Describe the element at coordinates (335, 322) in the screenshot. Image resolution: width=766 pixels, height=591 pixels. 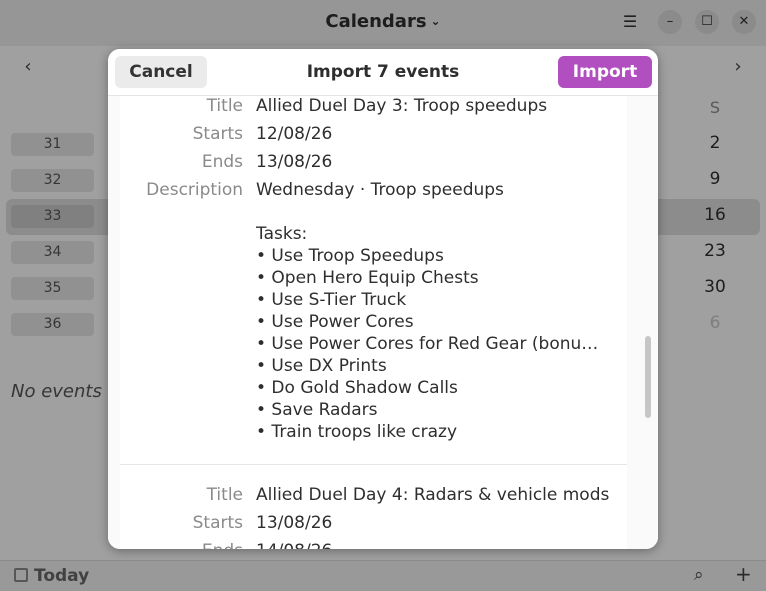
I see `task-item: • Use Power Cores` at that location.